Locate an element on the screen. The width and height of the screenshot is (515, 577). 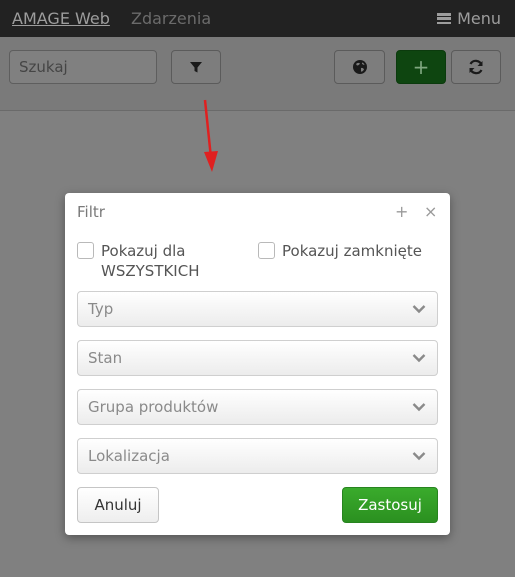
select-stan: Stan is located at coordinates (257, 358).